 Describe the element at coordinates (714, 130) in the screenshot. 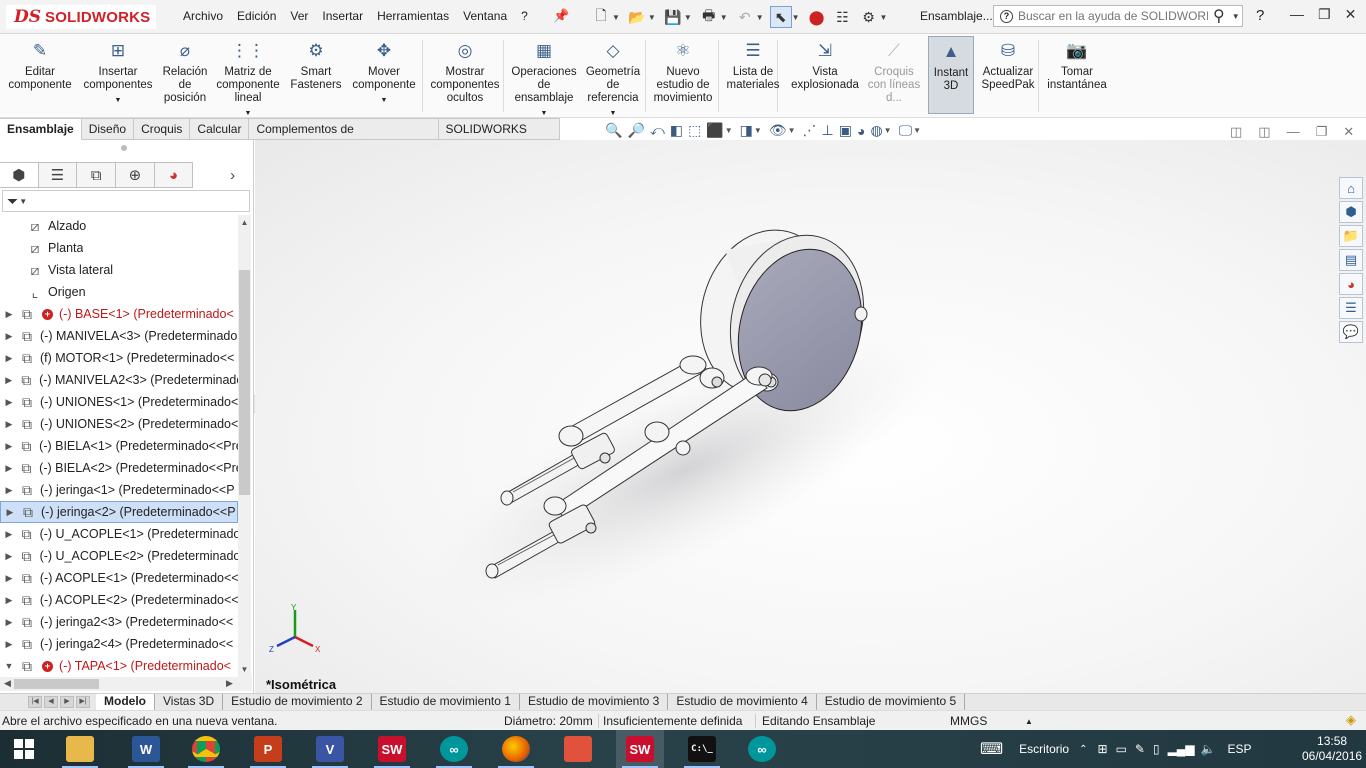

I see `view-orientation-icon: ⬛` at that location.